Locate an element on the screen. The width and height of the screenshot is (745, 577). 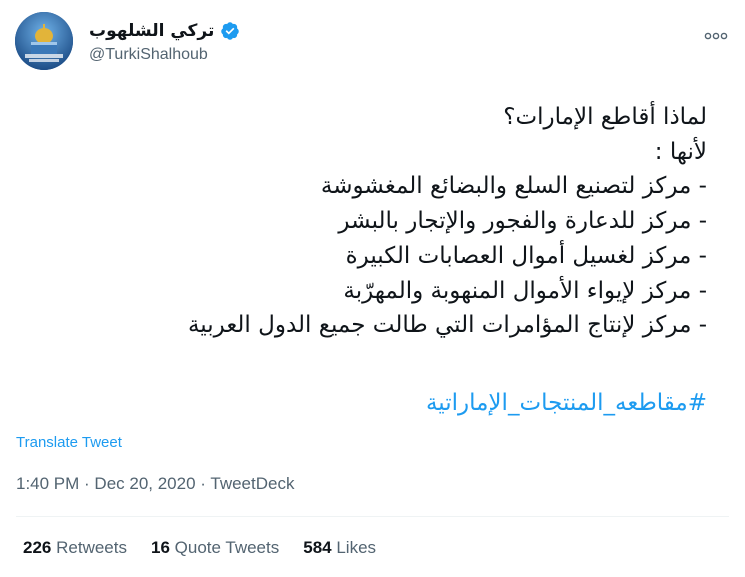
retweets-count: 226 is located at coordinates (37, 547).